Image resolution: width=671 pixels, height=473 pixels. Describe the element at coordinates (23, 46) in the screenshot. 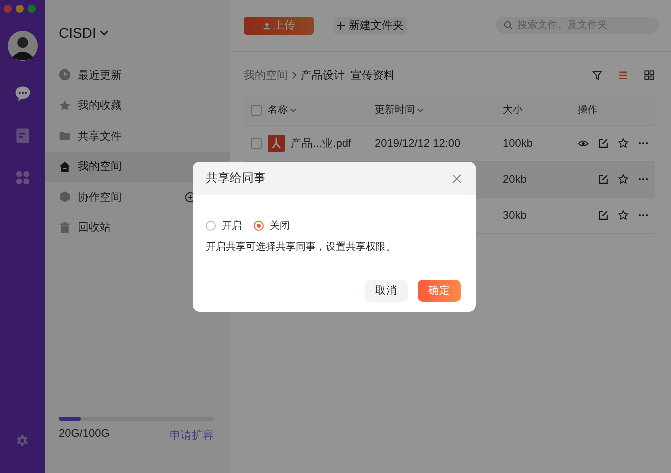

I see `avatar-icon` at that location.